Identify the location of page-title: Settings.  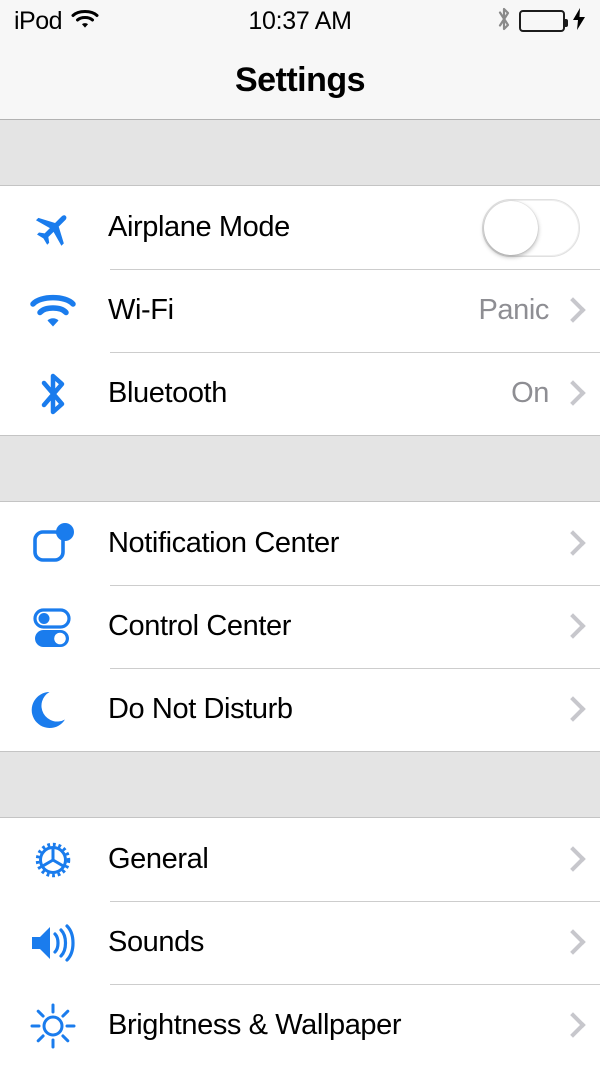
(300, 80).